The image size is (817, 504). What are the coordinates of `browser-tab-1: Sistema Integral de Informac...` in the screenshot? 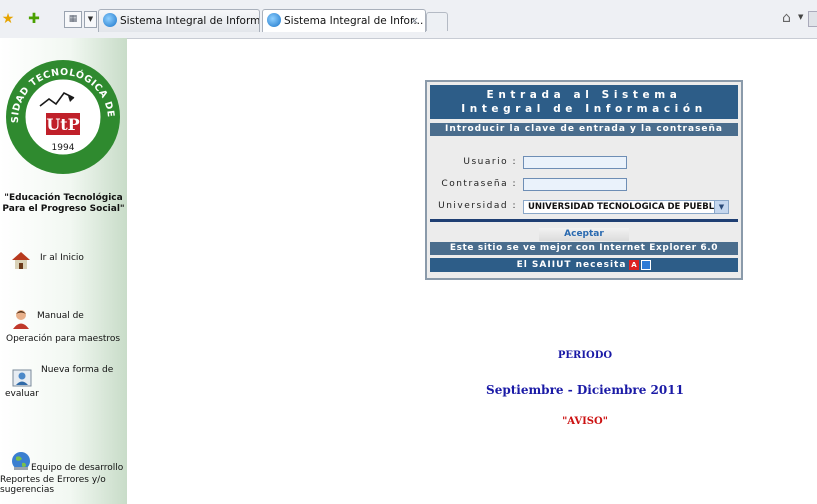 It's located at (179, 20).